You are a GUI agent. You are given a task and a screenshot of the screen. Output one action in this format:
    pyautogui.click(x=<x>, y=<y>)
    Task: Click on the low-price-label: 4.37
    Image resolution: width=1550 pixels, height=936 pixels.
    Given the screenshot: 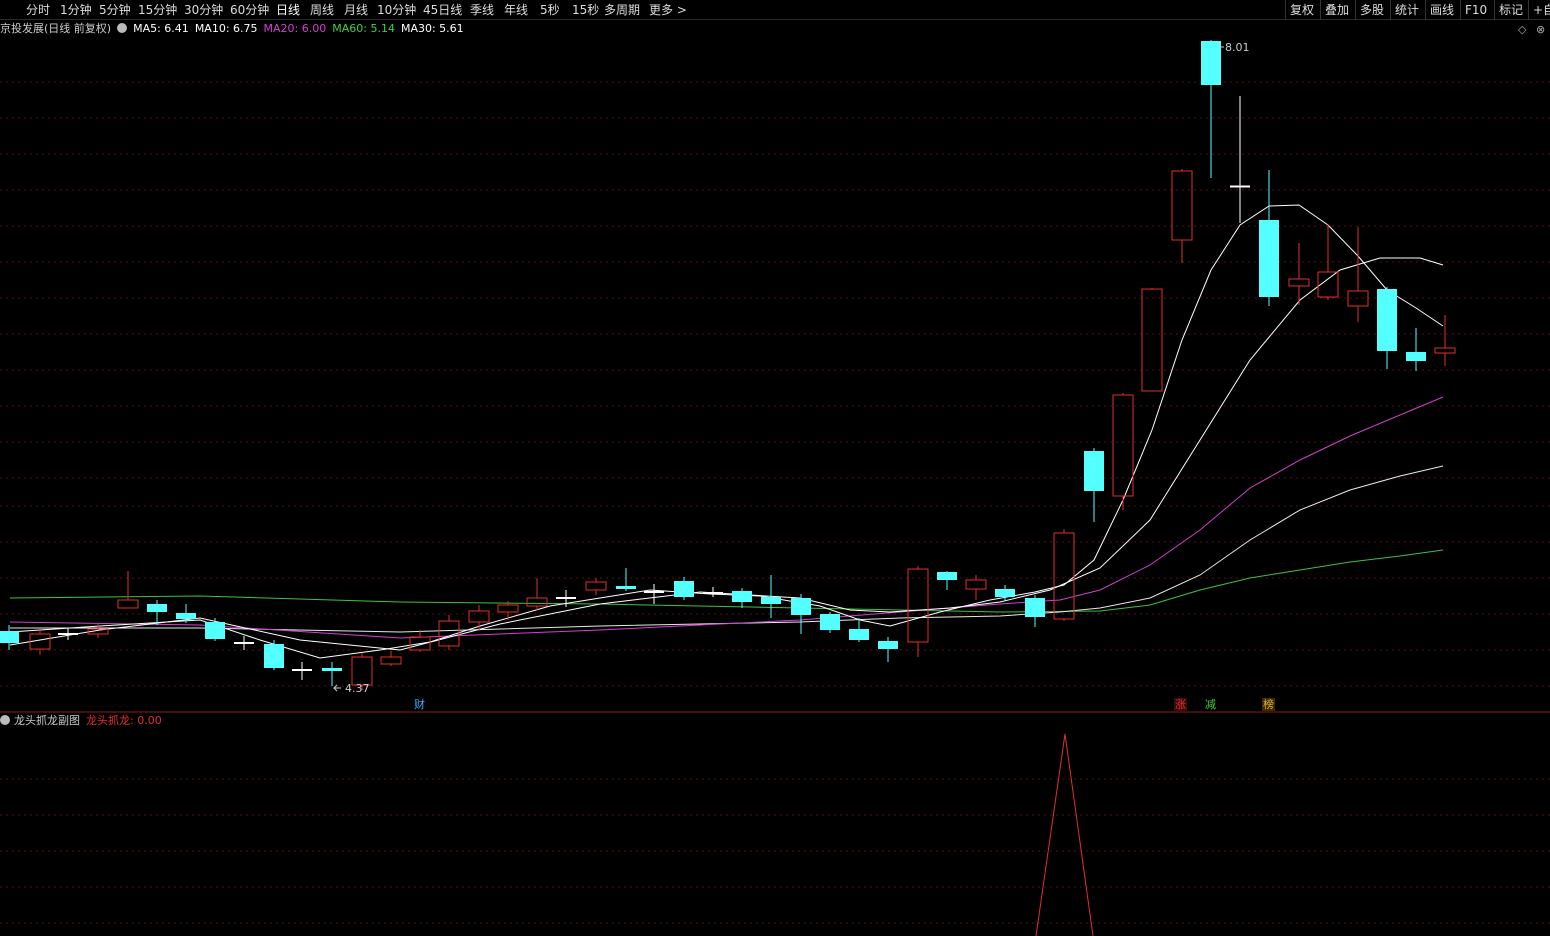 What is the action you would take?
    pyautogui.click(x=357, y=688)
    